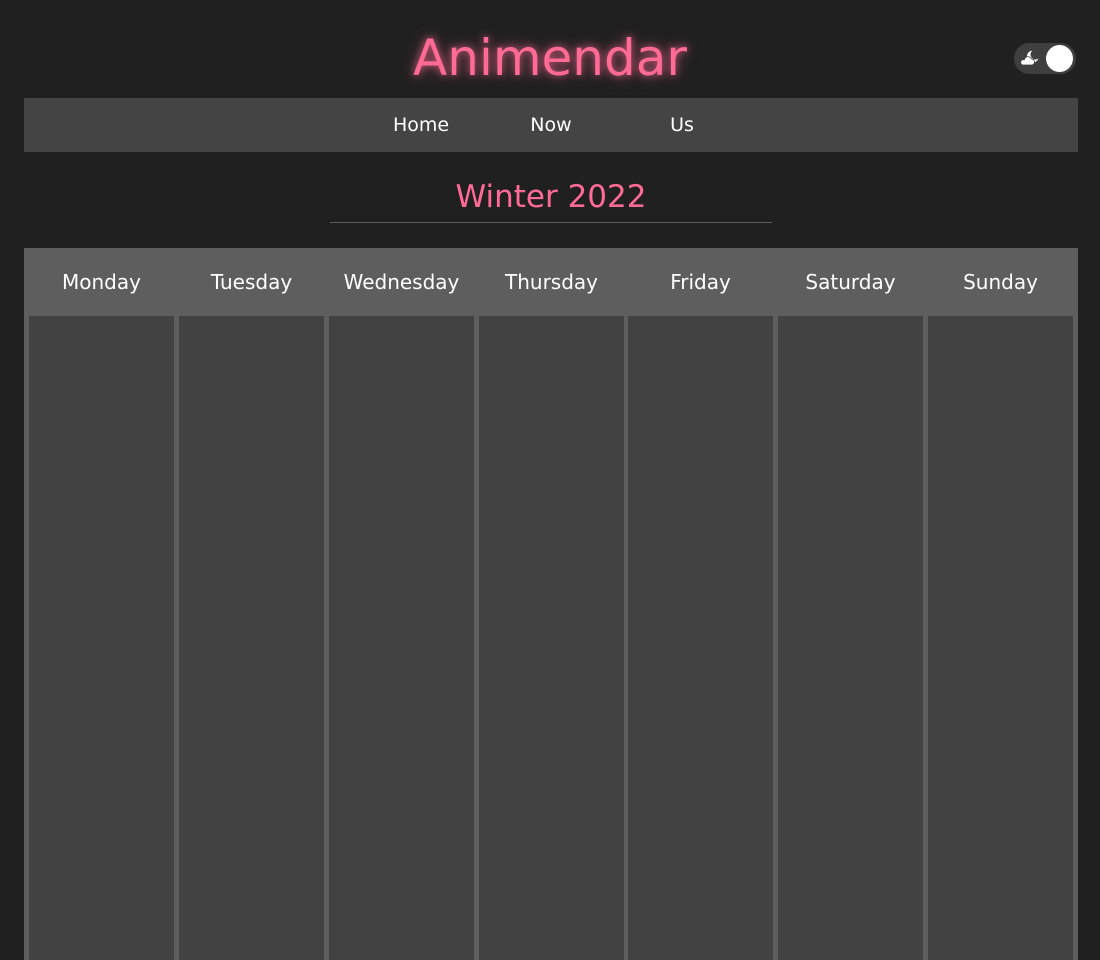  What do you see at coordinates (401, 282) in the screenshot?
I see `day-header-wednesday: Wednesday` at bounding box center [401, 282].